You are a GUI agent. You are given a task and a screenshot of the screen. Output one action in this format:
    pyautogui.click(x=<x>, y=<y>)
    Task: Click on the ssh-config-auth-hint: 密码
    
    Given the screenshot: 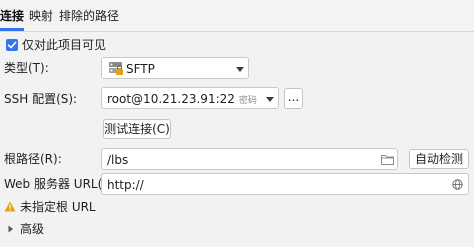 What is the action you would take?
    pyautogui.click(x=247, y=101)
    